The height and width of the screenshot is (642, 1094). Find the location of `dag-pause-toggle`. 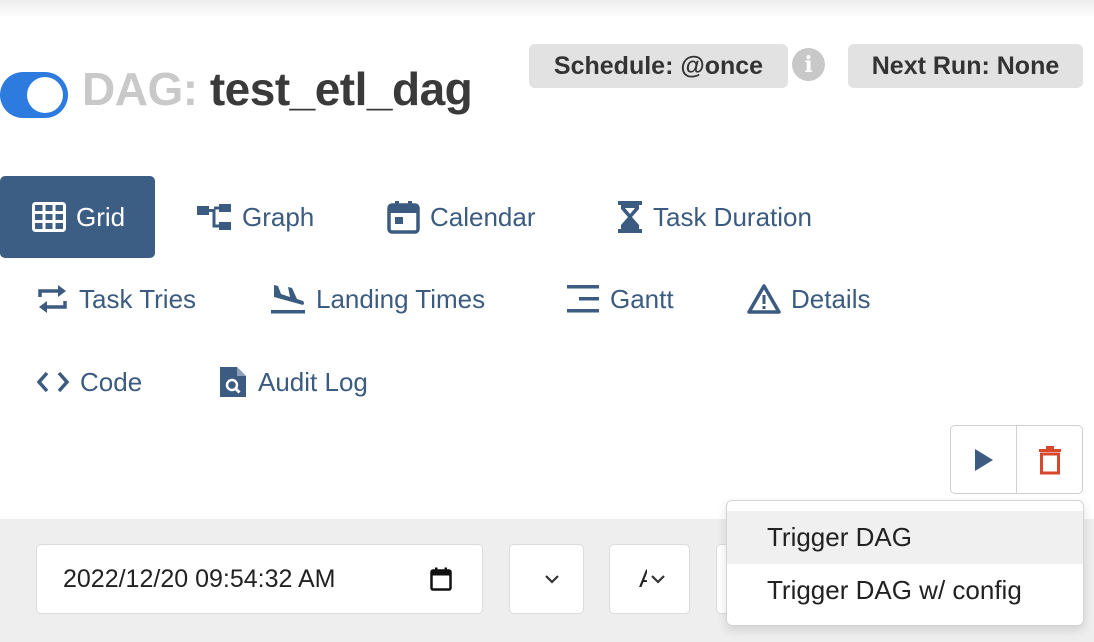

dag-pause-toggle is located at coordinates (34, 95).